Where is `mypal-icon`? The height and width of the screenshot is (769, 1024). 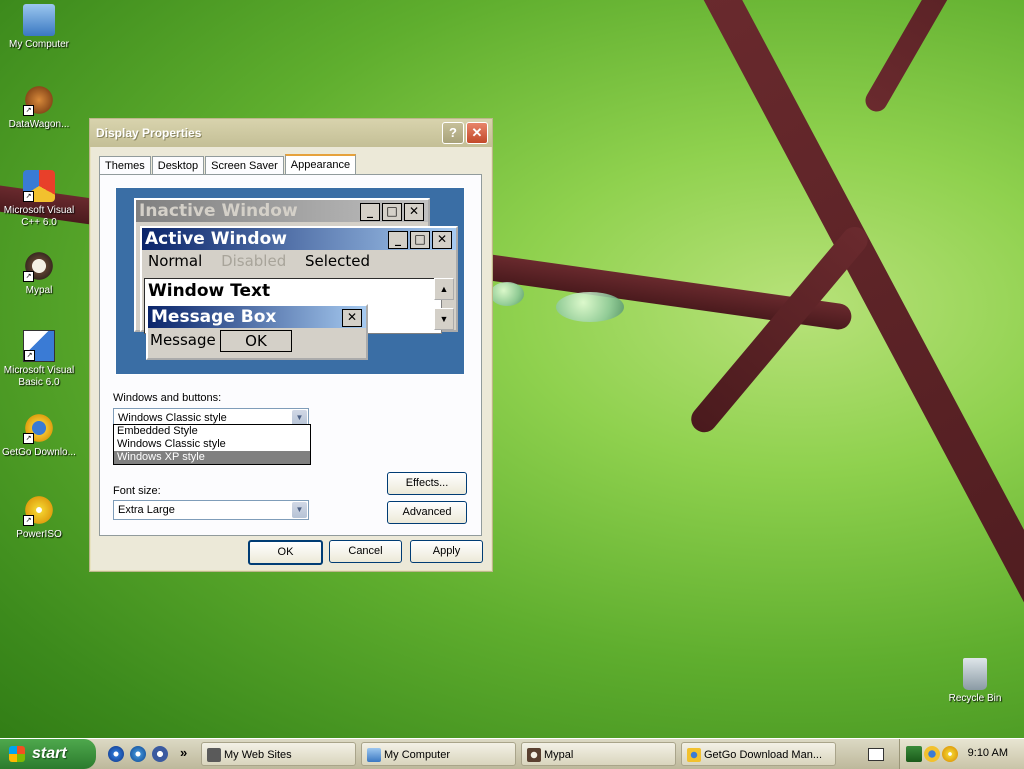
mypal-icon is located at coordinates (534, 755).